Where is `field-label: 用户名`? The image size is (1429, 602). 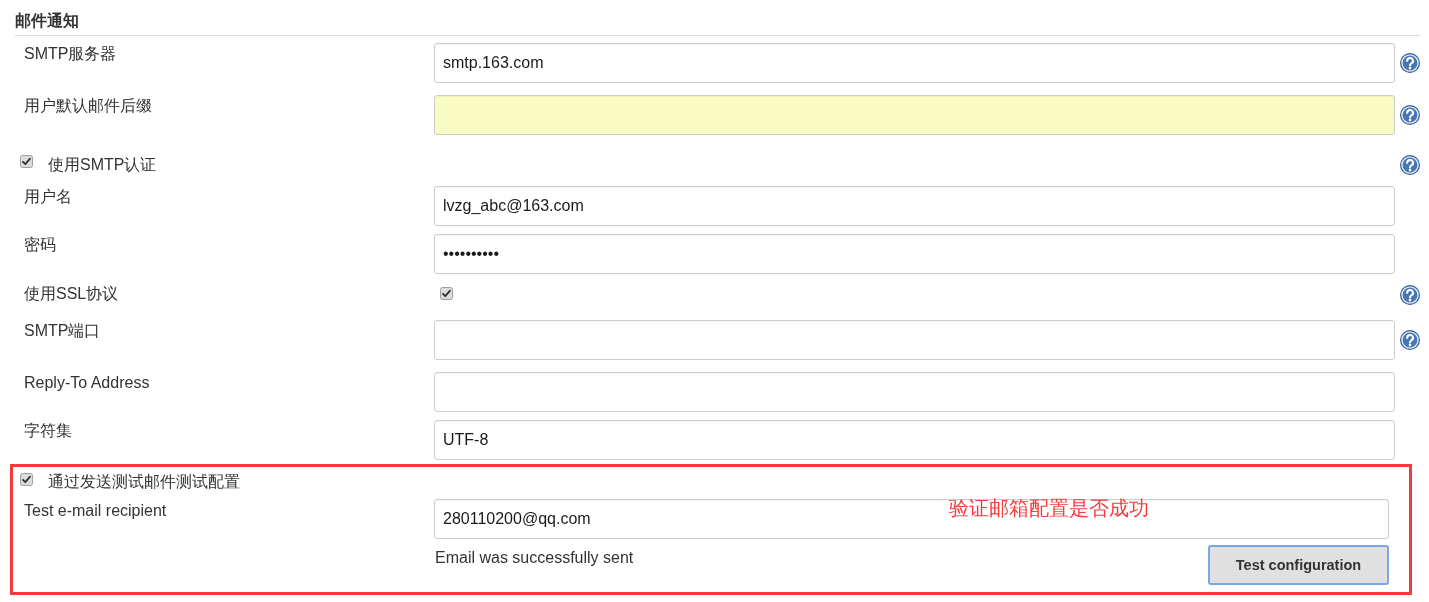
field-label: 用户名 is located at coordinates (48, 197).